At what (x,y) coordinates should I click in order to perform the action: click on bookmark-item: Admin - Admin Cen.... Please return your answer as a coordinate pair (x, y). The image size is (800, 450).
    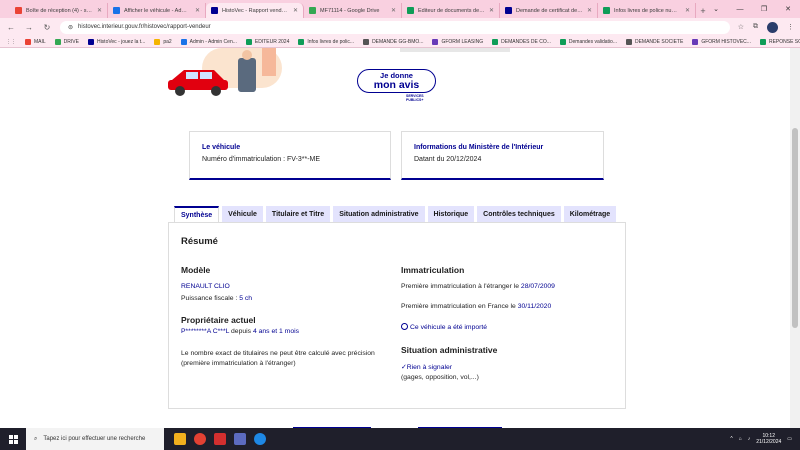
    Looking at the image, I should click on (208, 41).